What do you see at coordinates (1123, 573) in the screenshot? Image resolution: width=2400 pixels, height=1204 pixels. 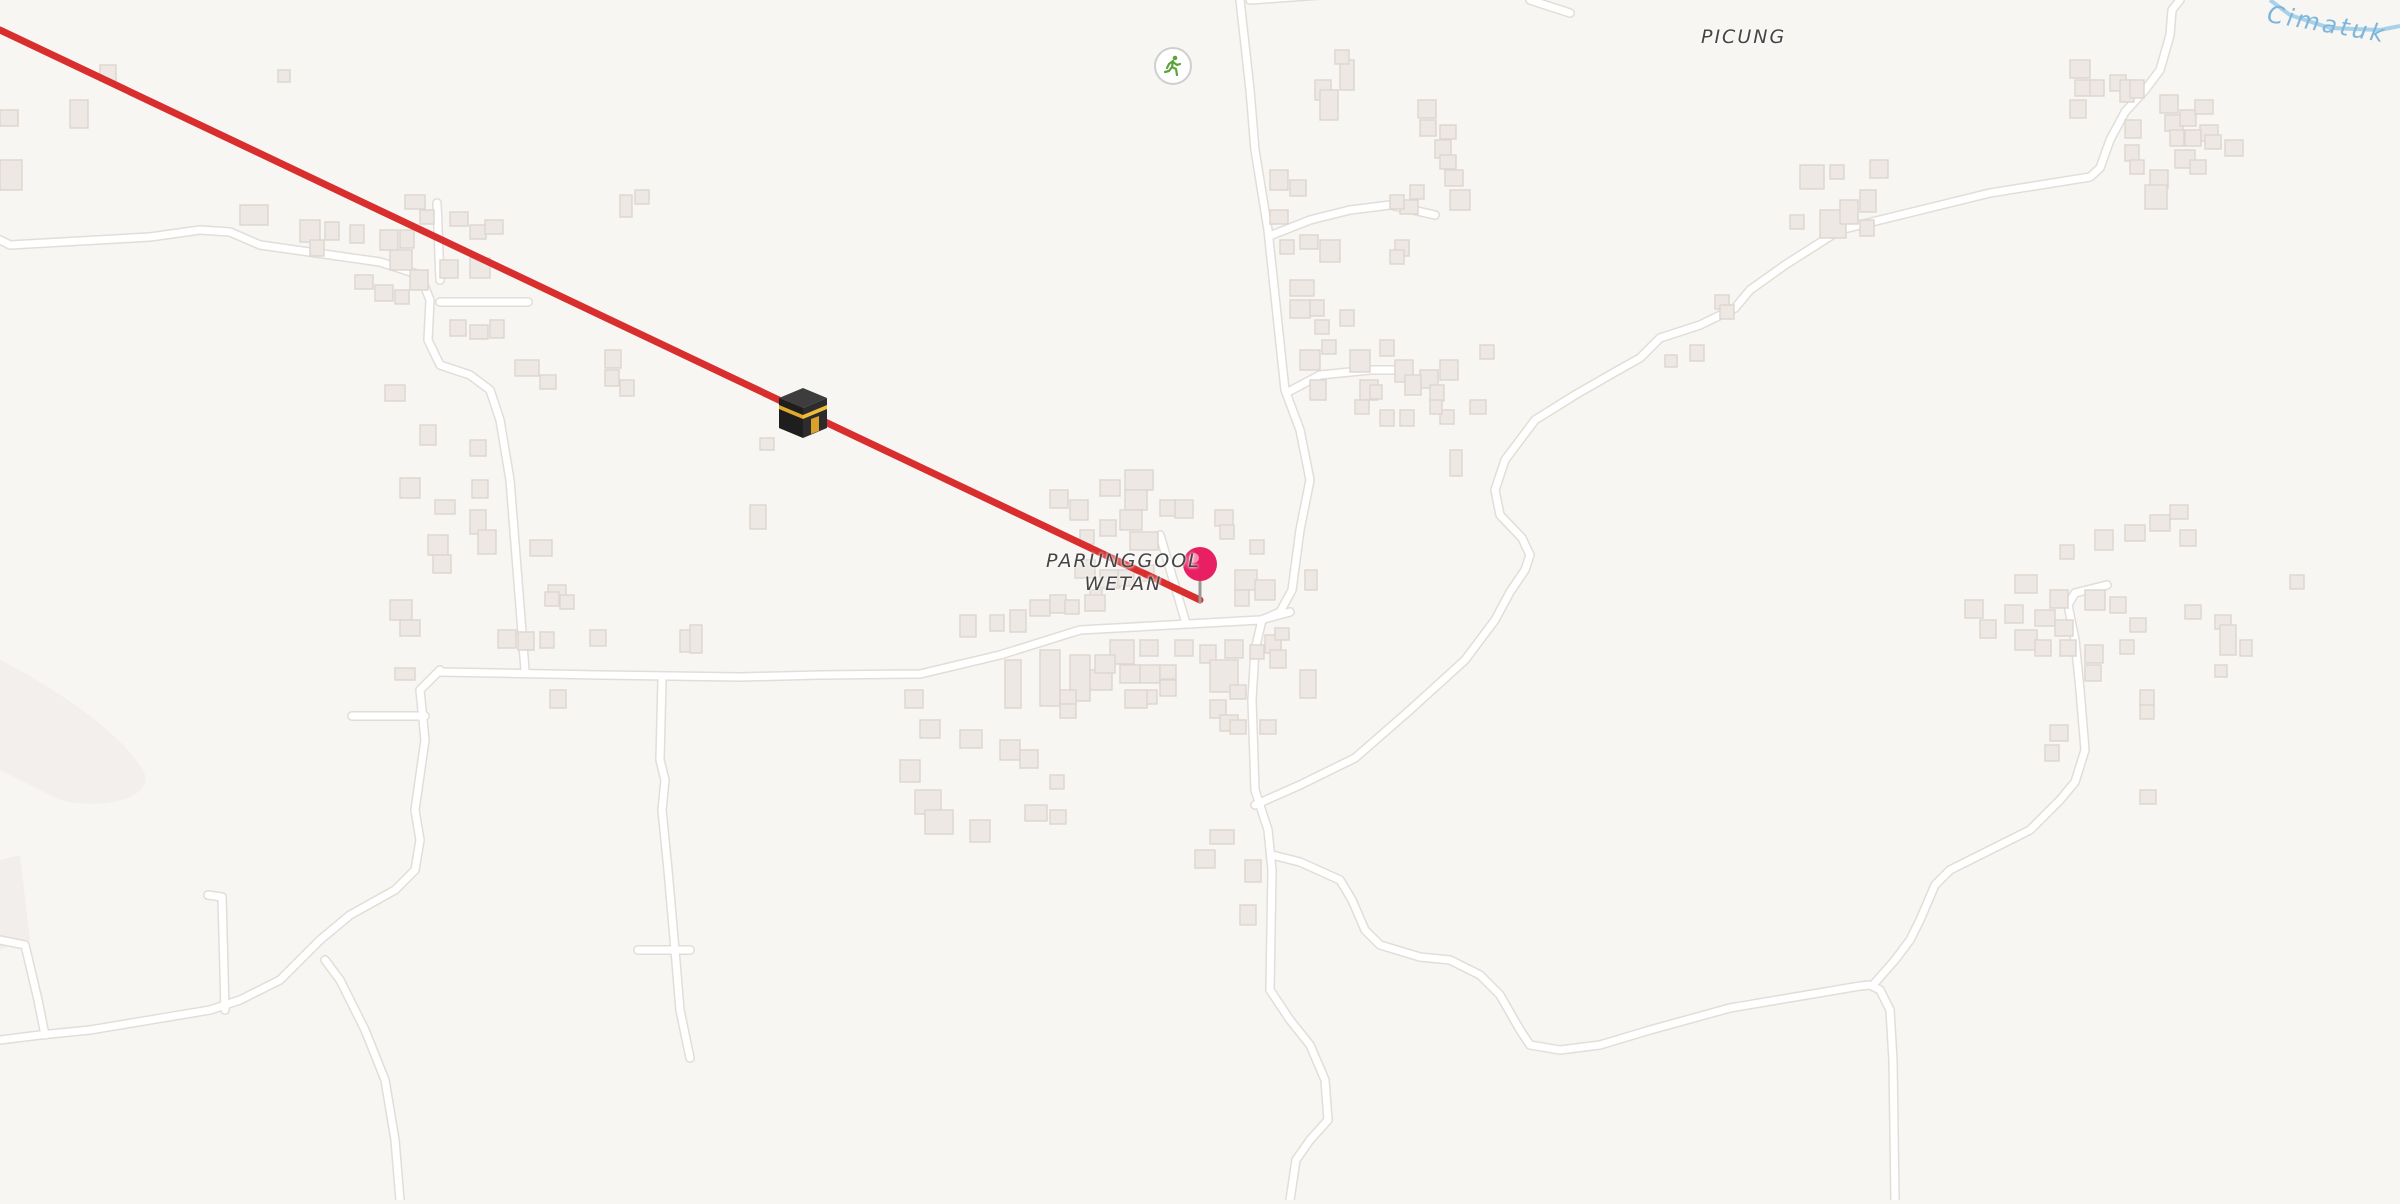 I see `place-label-parunggool-wetan: PARUNGGOOL WETAN` at bounding box center [1123, 573].